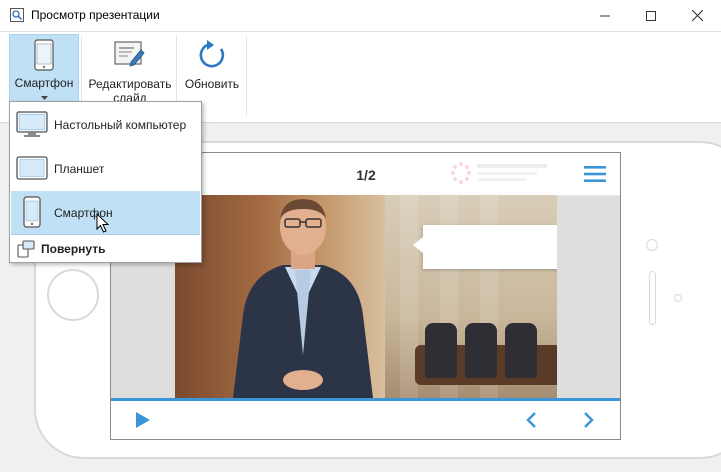 The width and height of the screenshot is (721, 472). I want to click on slide-counter: 1/2, so click(366, 175).